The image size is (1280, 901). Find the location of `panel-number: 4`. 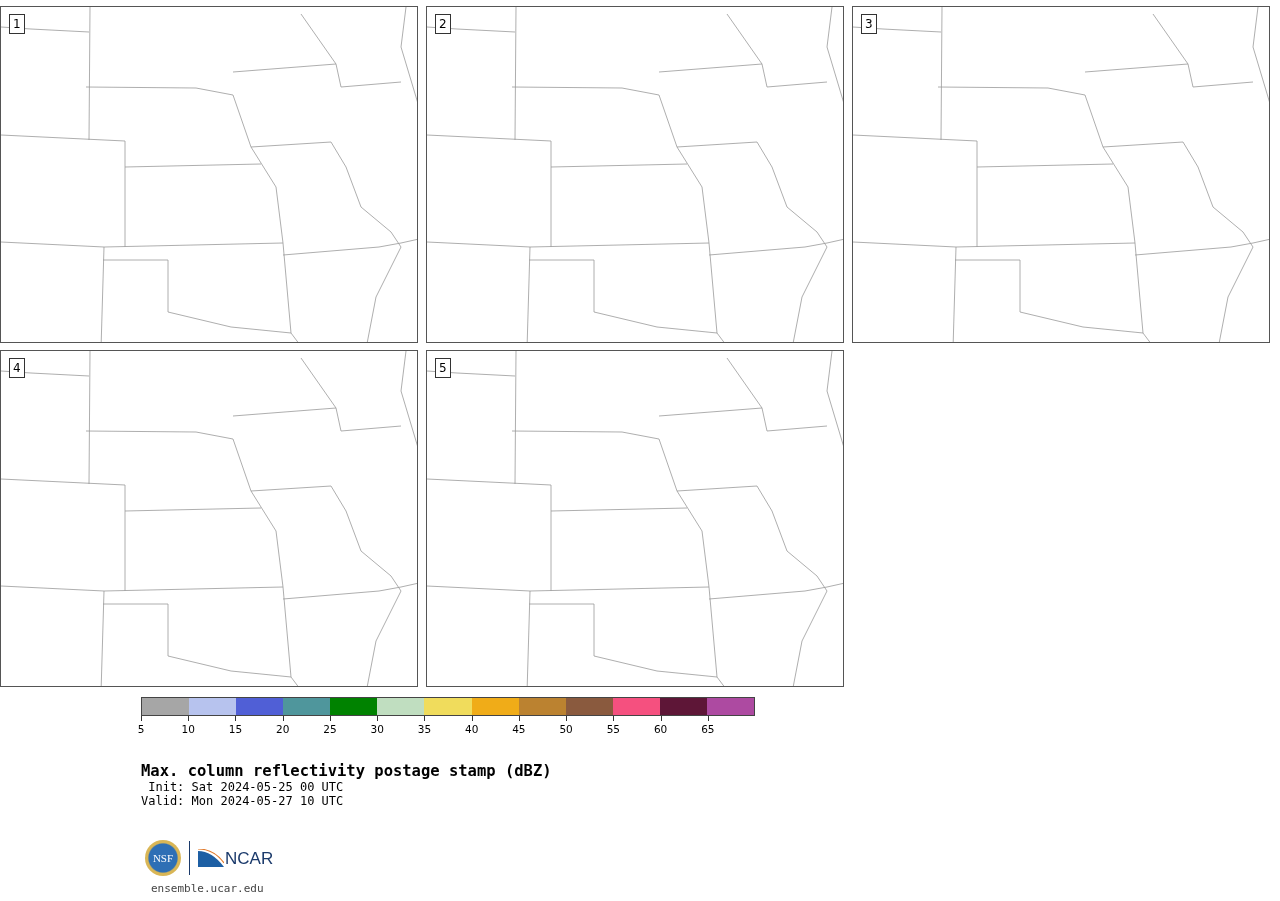

panel-number: 4 is located at coordinates (17, 368).